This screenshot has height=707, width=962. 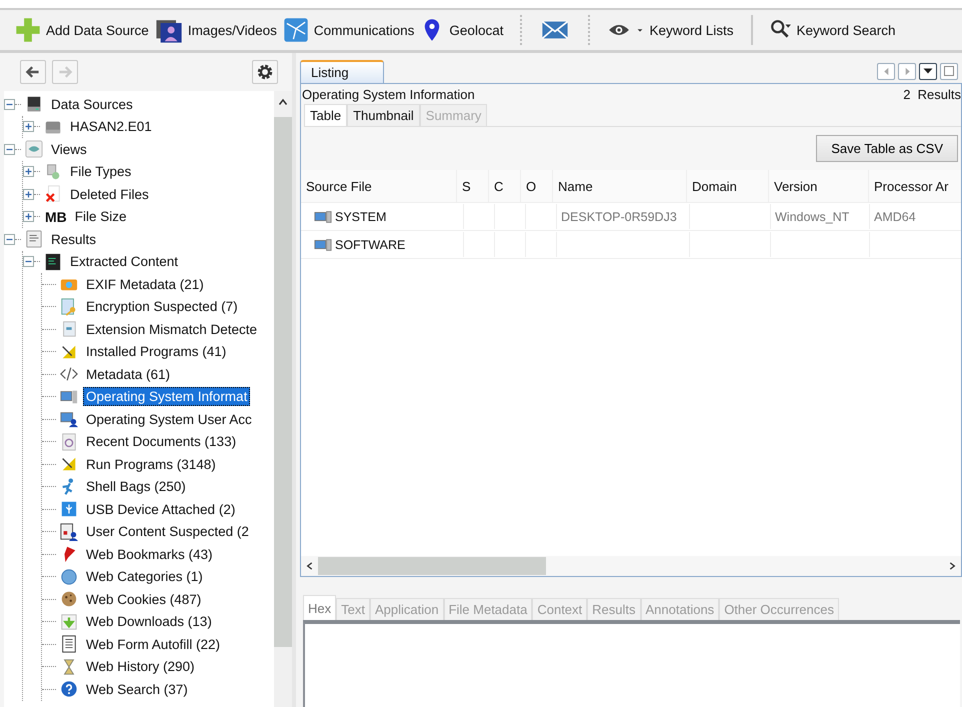 I want to click on help-icon, so click(x=69, y=689).